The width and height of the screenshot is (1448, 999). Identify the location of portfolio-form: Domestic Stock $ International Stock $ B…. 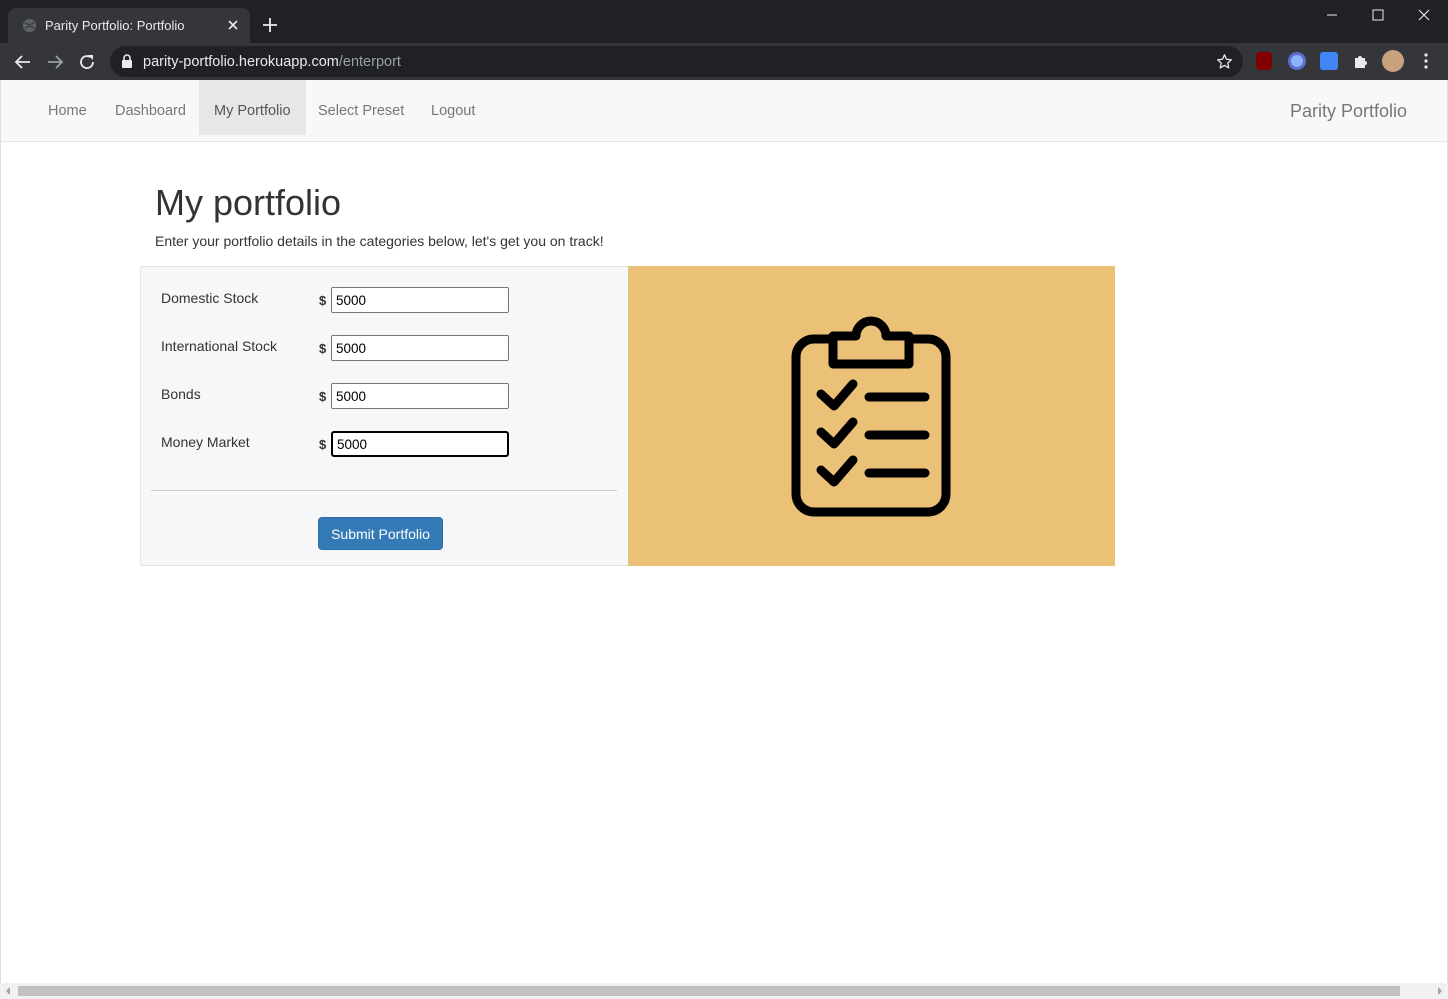
(384, 416).